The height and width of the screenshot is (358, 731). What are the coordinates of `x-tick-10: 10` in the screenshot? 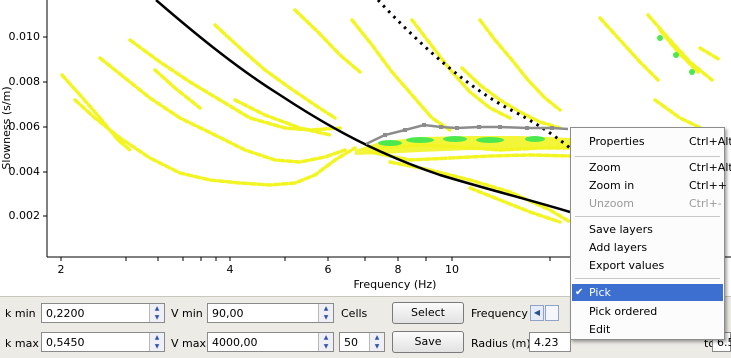 It's located at (452, 269).